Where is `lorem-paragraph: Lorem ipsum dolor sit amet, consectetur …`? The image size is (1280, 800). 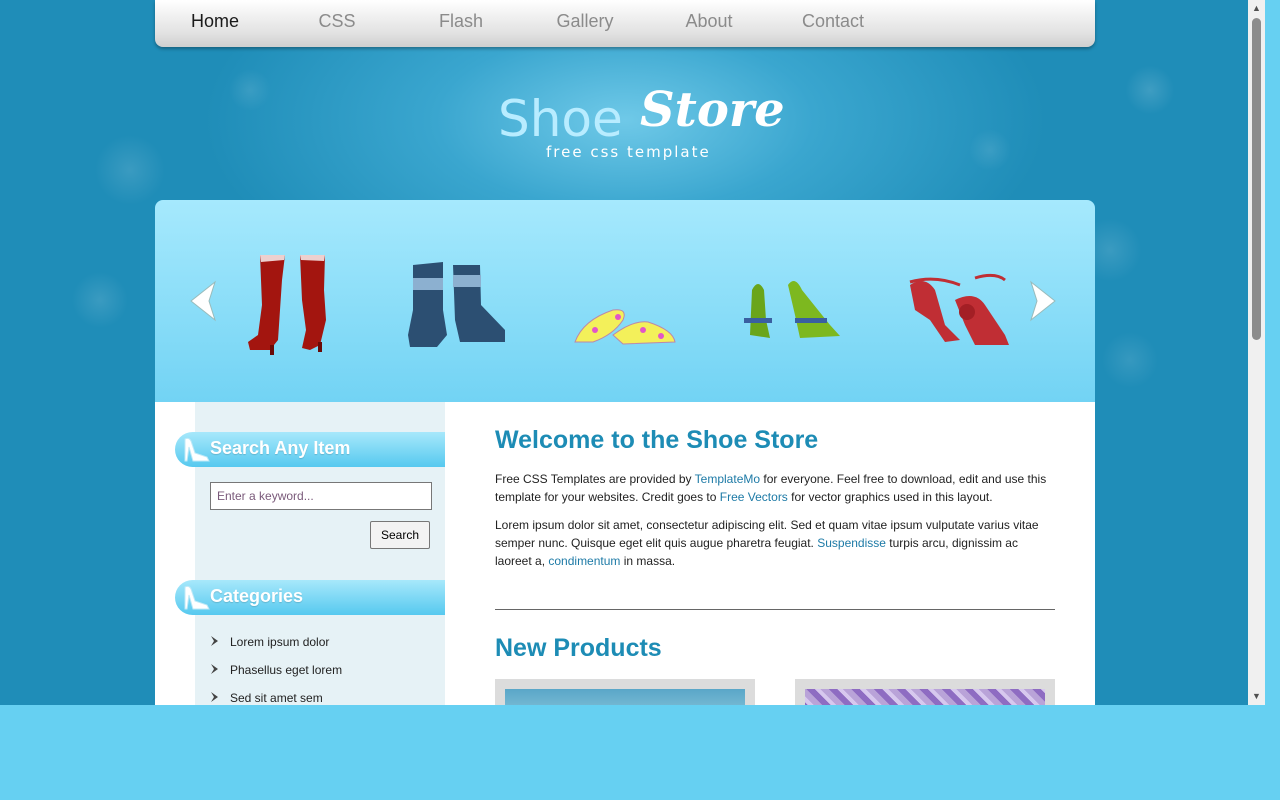 lorem-paragraph: Lorem ipsum dolor sit amet, consectetur … is located at coordinates (775, 543).